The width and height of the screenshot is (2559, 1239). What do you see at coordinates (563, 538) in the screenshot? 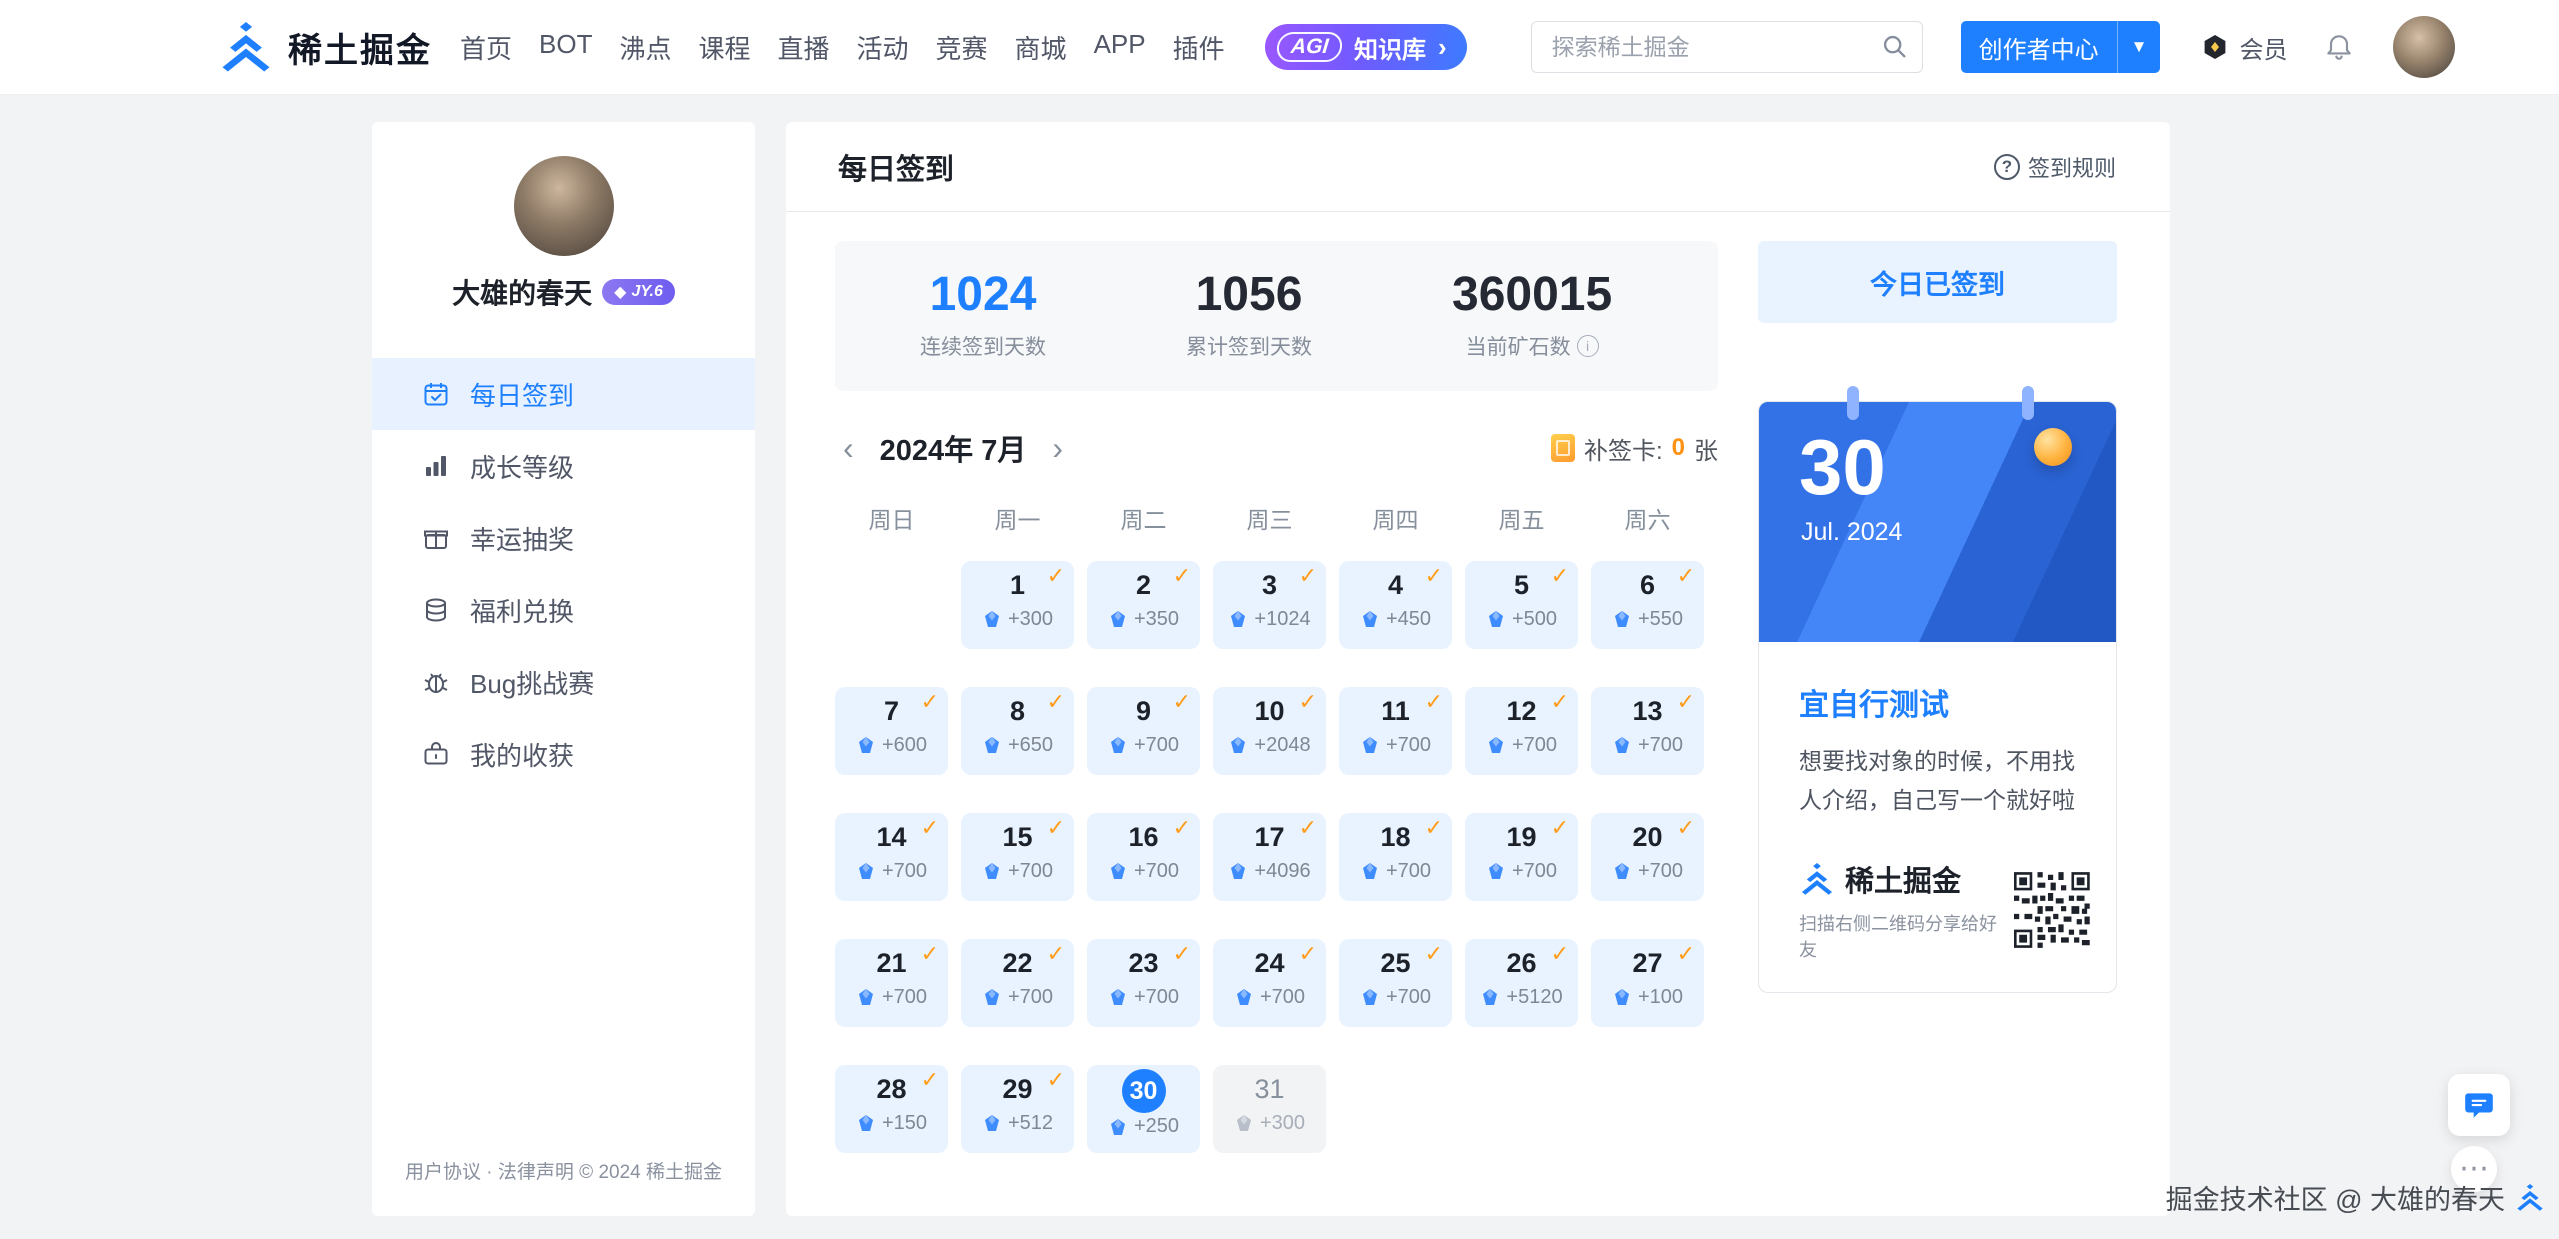
I see `sidebar-item-lucky-draw: 幸运抽奖` at bounding box center [563, 538].